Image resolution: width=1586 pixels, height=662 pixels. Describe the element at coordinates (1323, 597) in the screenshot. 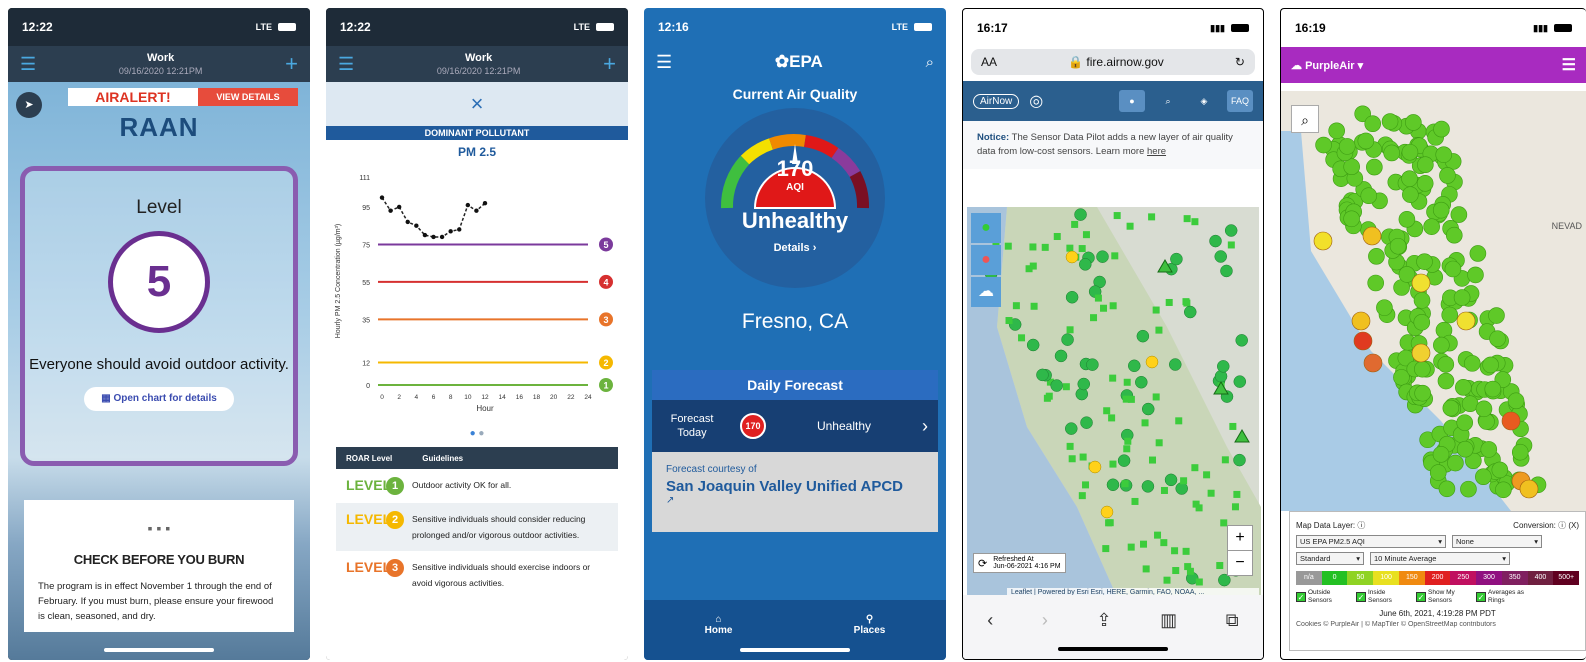

I see `sensor-checkbox: ✓ Outside Sensors` at that location.